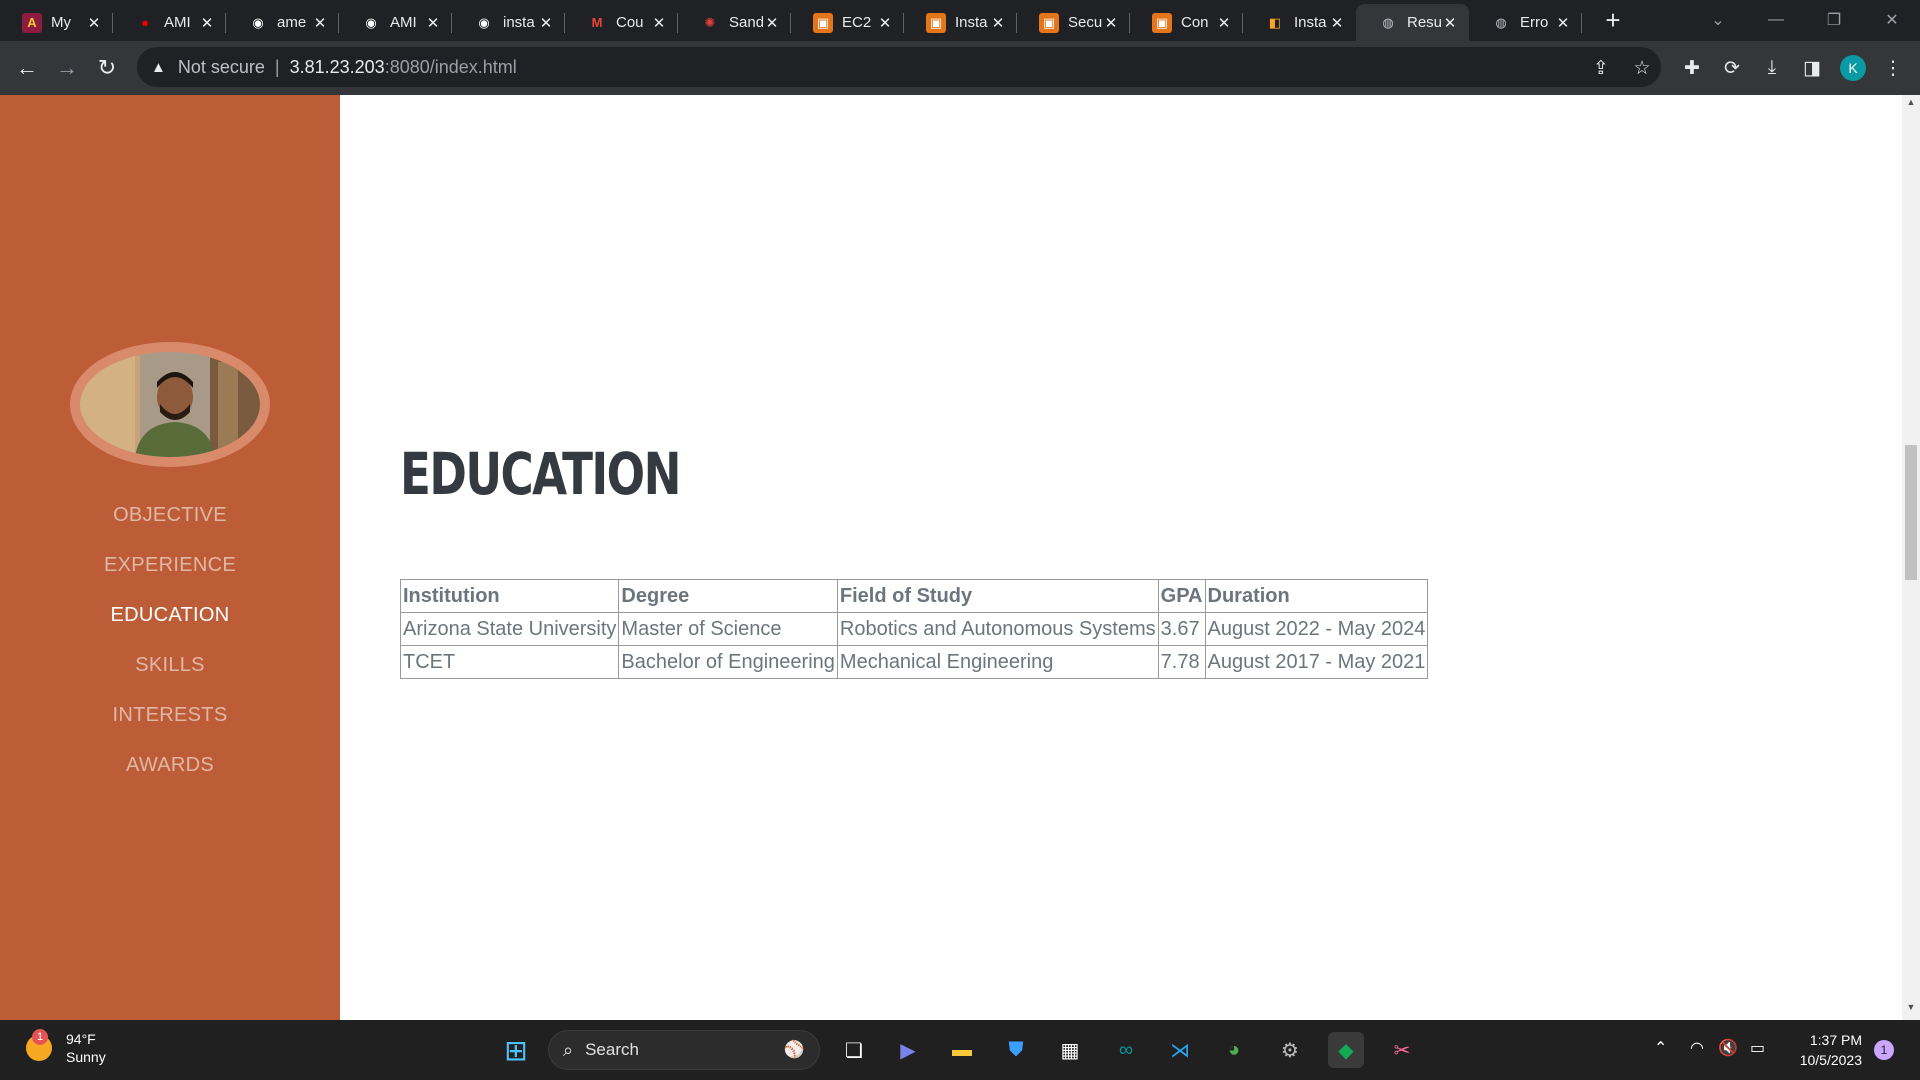  What do you see at coordinates (1772, 68) in the screenshot?
I see `download-icon: ⤓` at bounding box center [1772, 68].